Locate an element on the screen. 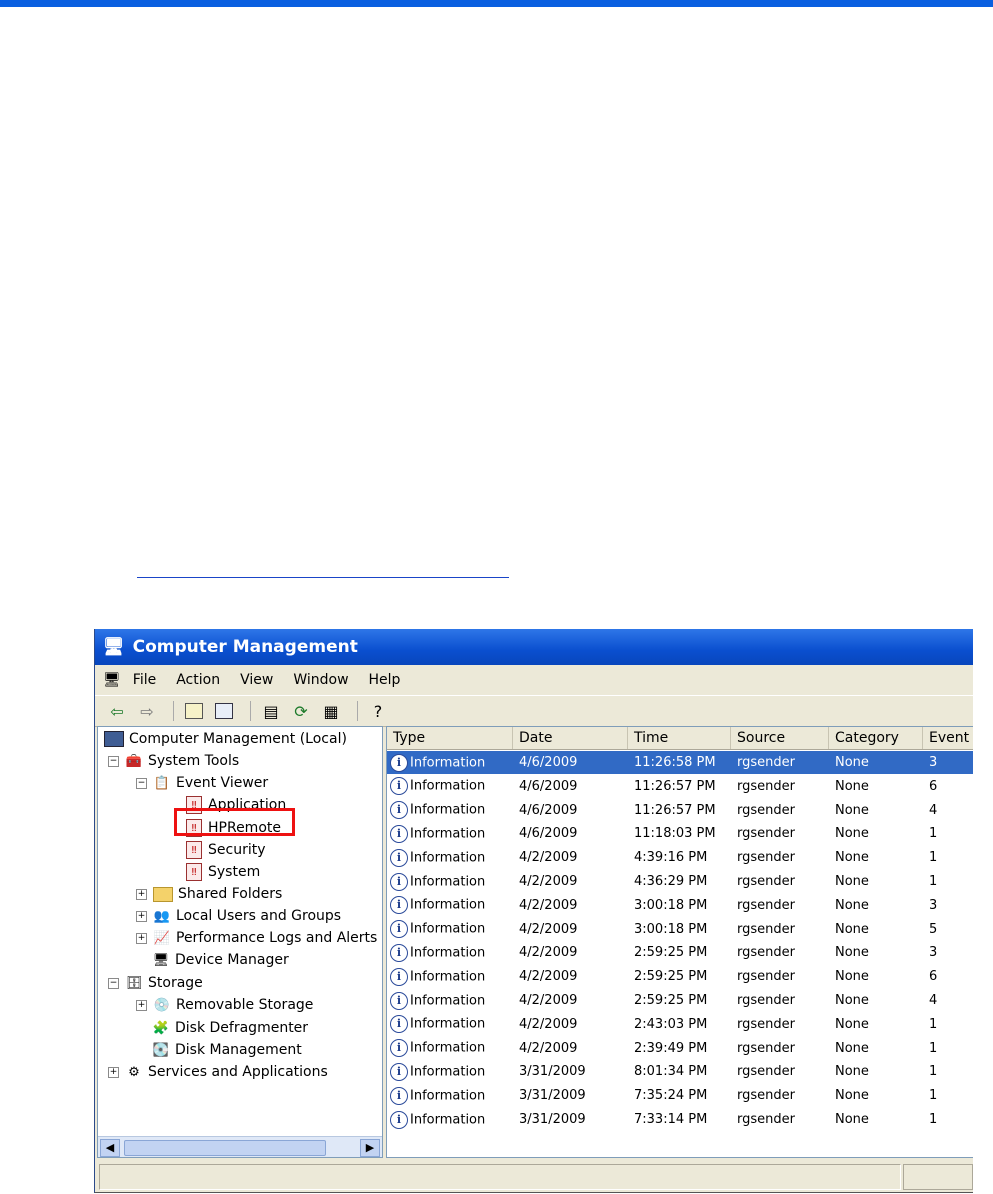 Image resolution: width=993 pixels, height=1194 pixels. cell-text: 11:18:03 PM is located at coordinates (675, 834).